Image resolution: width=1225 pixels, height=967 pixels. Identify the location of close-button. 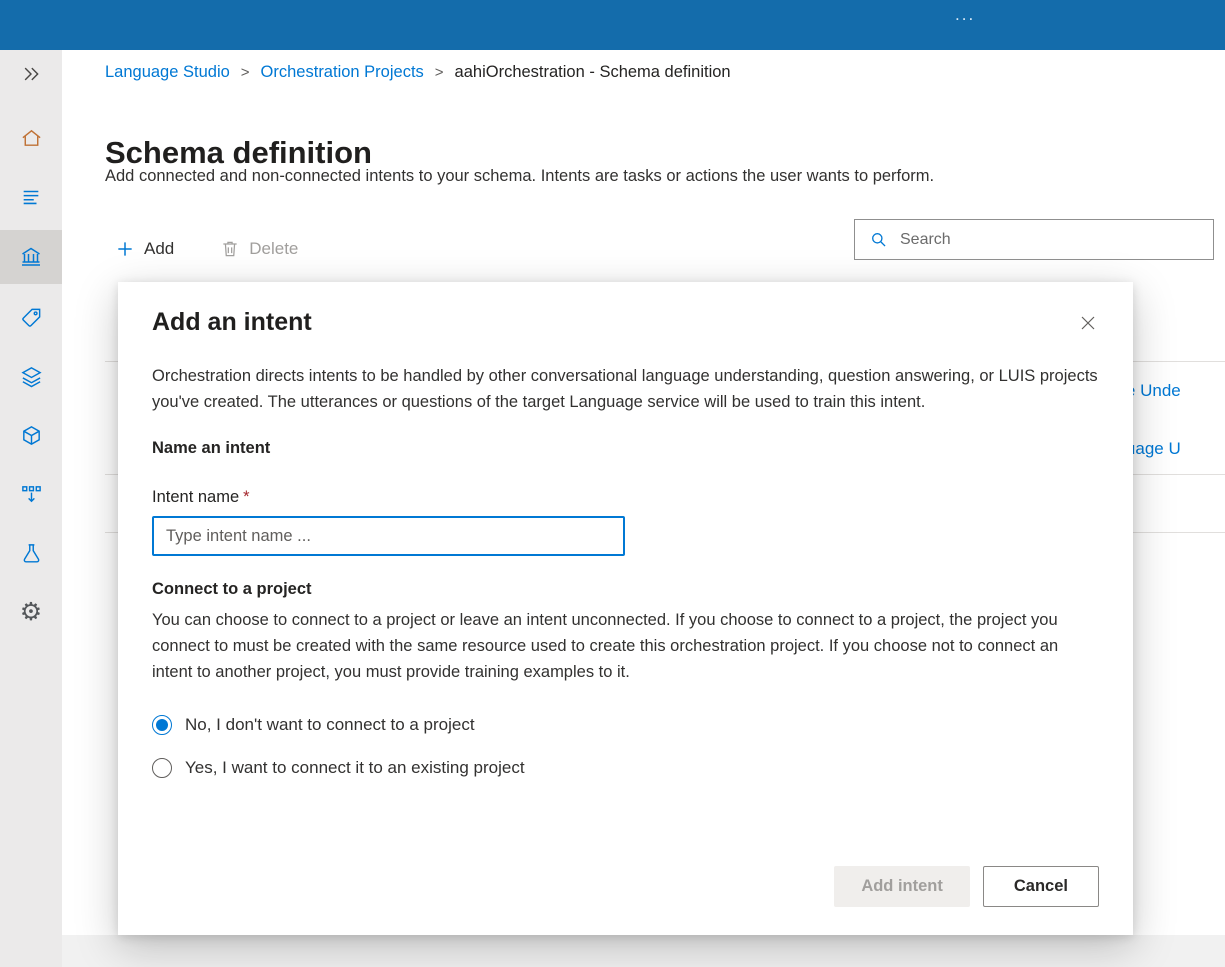
(1088, 323).